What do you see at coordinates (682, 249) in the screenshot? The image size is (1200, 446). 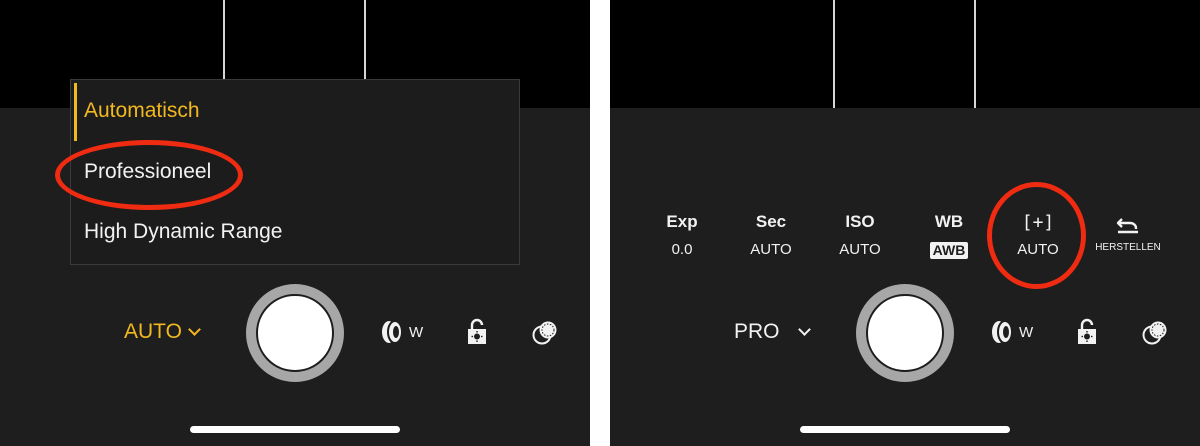 I see `param-exposure-value: 0.0` at bounding box center [682, 249].